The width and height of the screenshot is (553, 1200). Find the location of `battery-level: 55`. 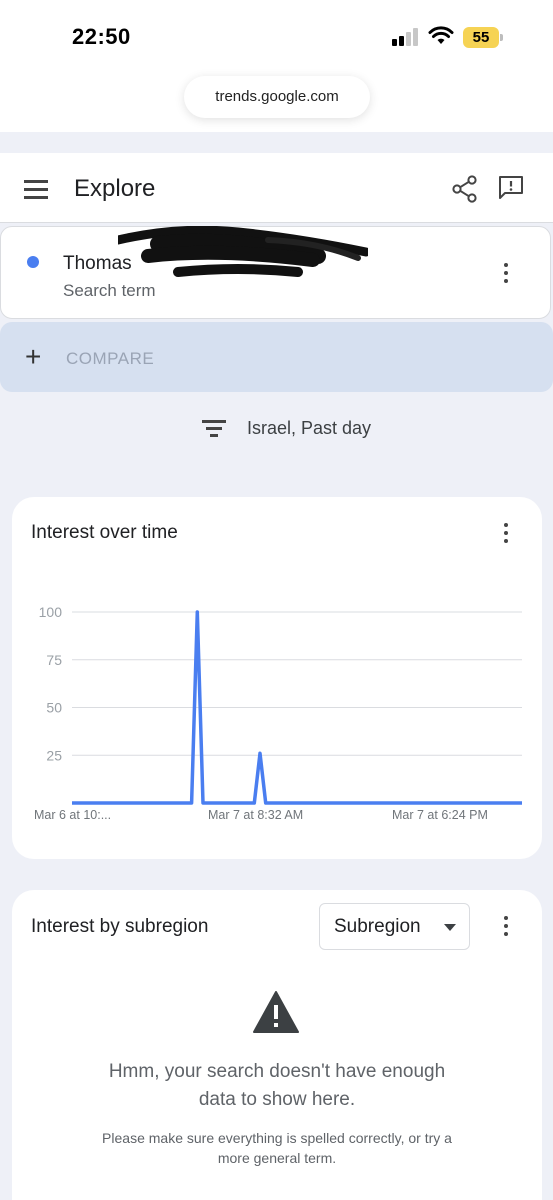

battery-level: 55 is located at coordinates (481, 37).